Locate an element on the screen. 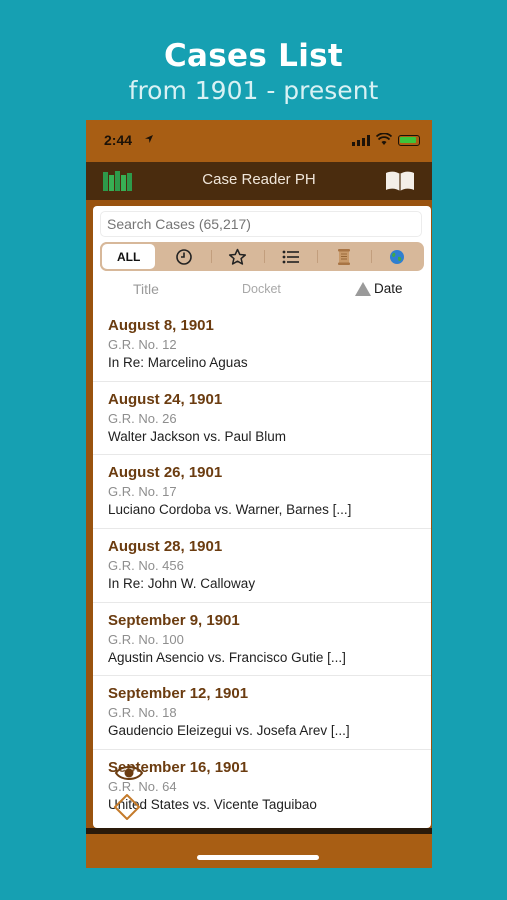 This screenshot has height=900, width=507. case-number: G.R. No. 64 is located at coordinates (142, 787).